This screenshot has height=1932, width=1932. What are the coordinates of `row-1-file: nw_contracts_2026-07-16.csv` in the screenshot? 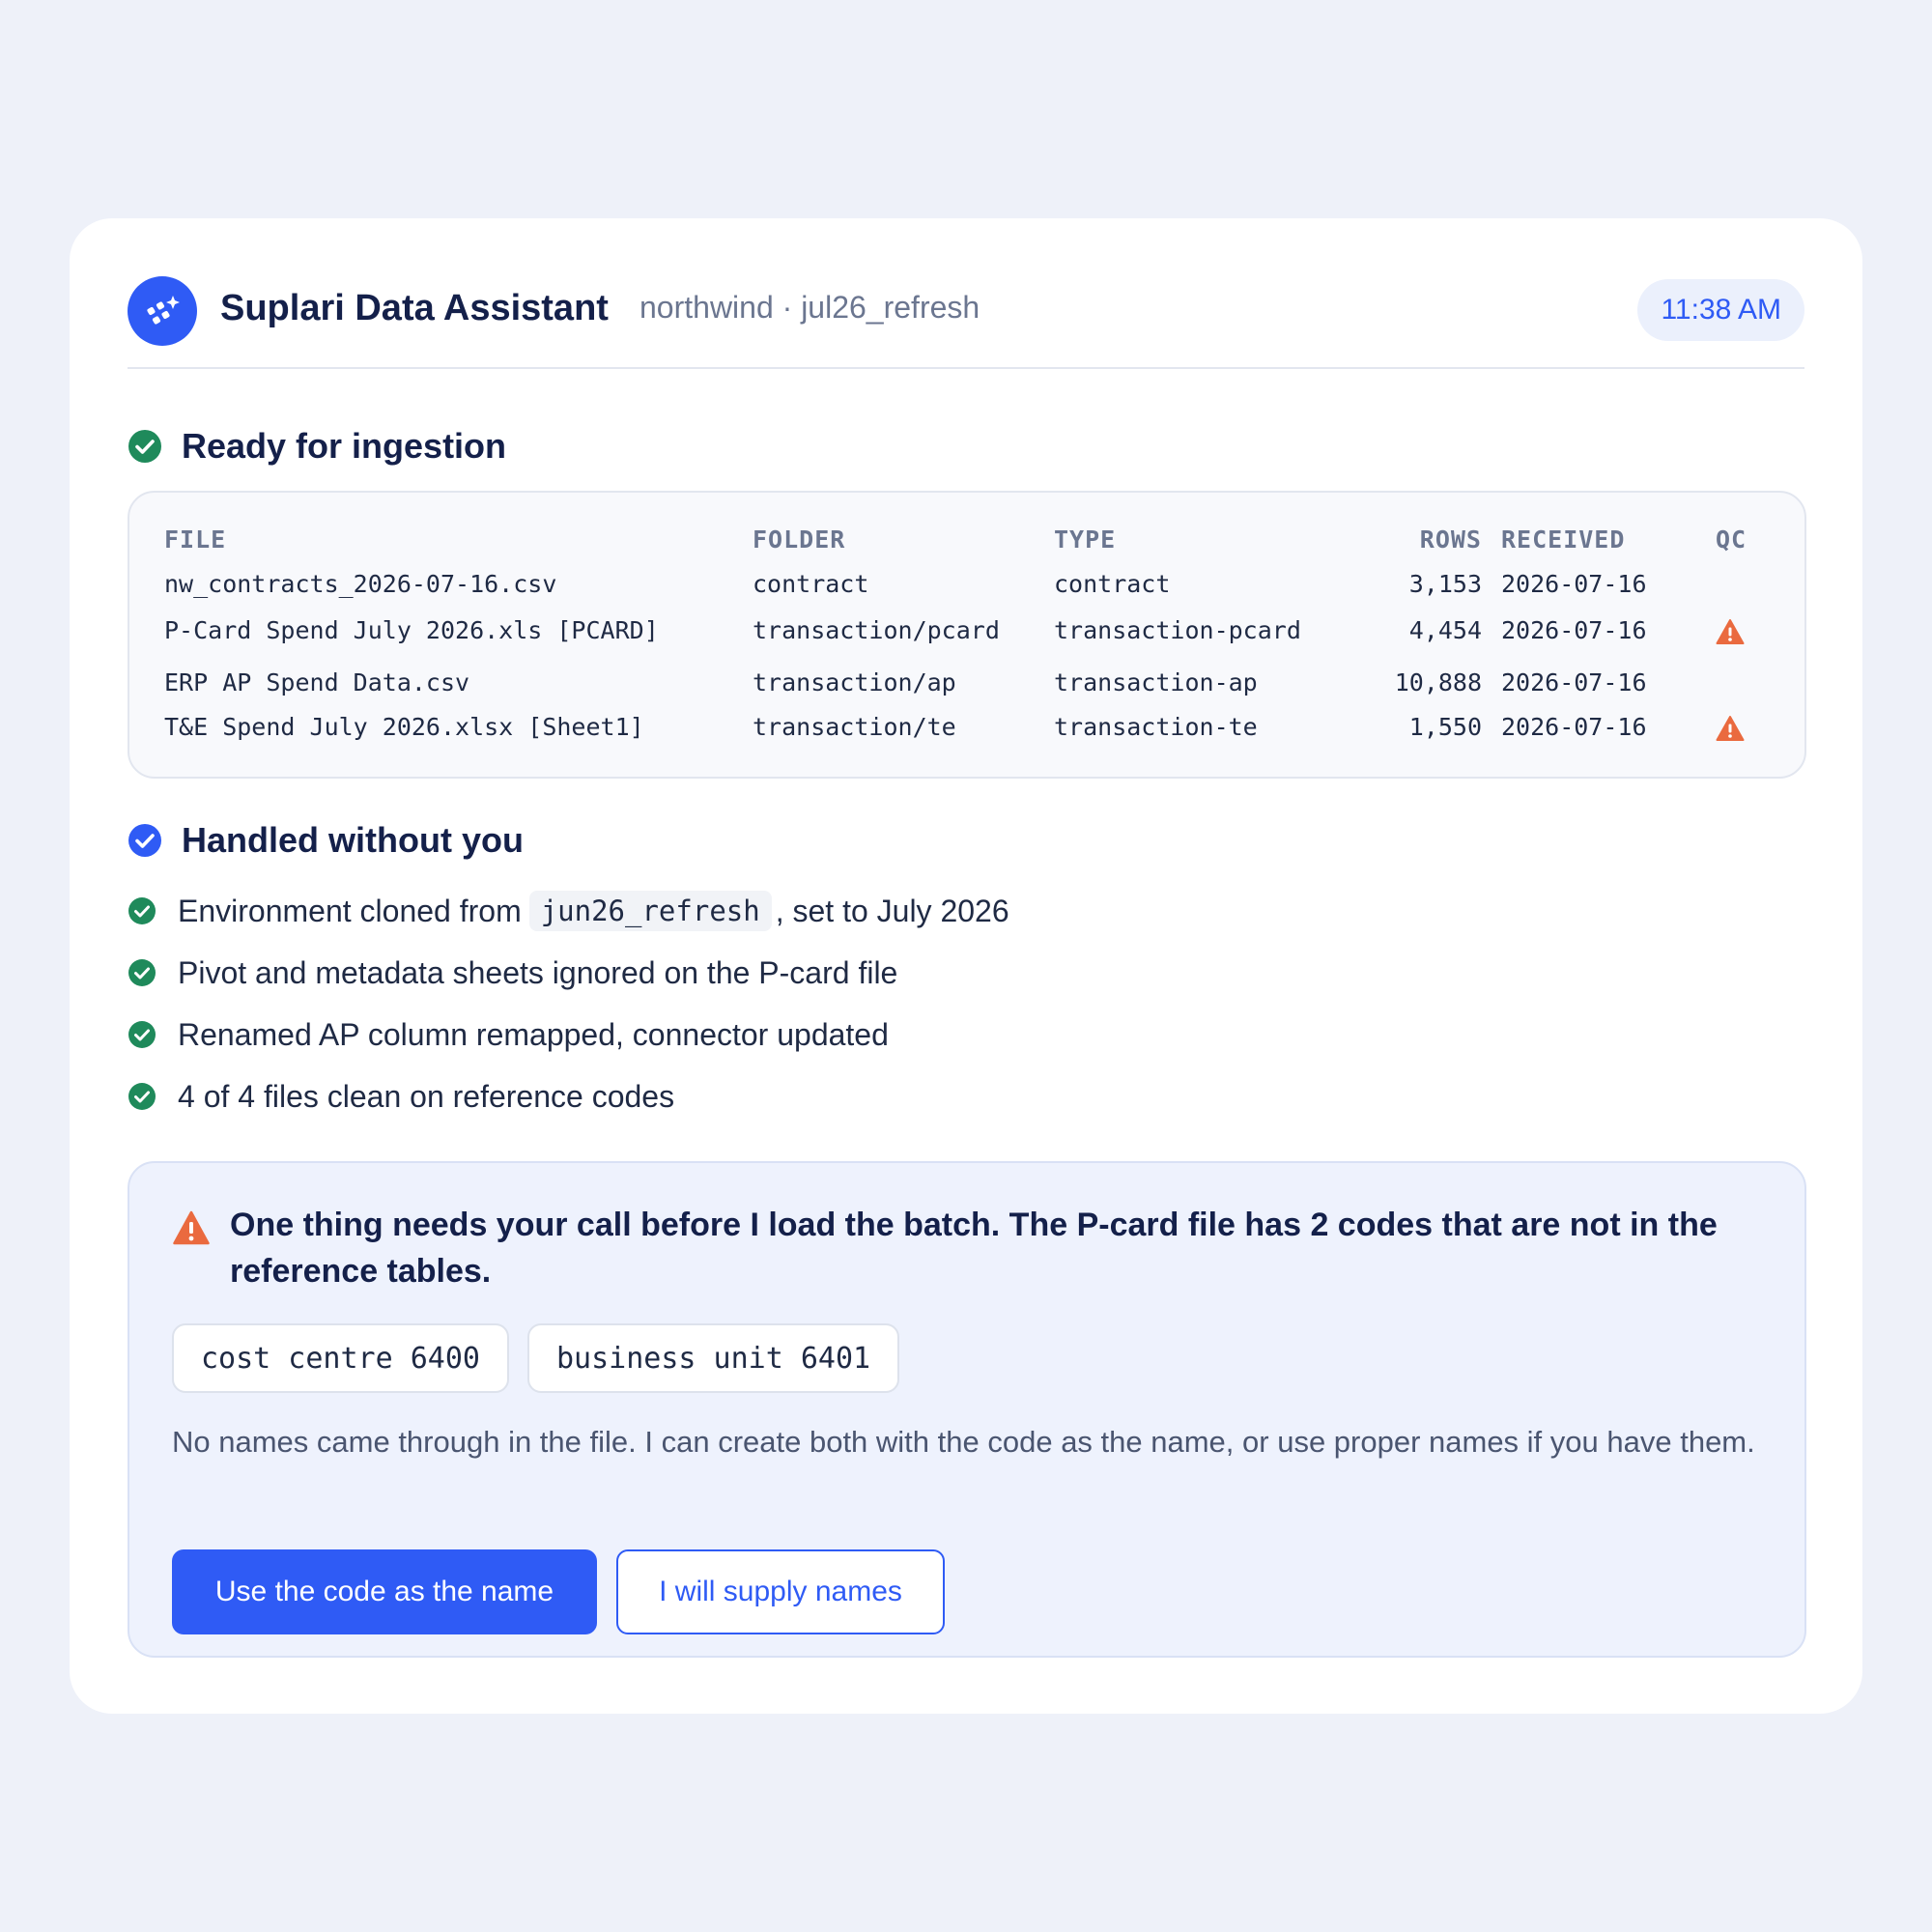 It's located at (360, 584).